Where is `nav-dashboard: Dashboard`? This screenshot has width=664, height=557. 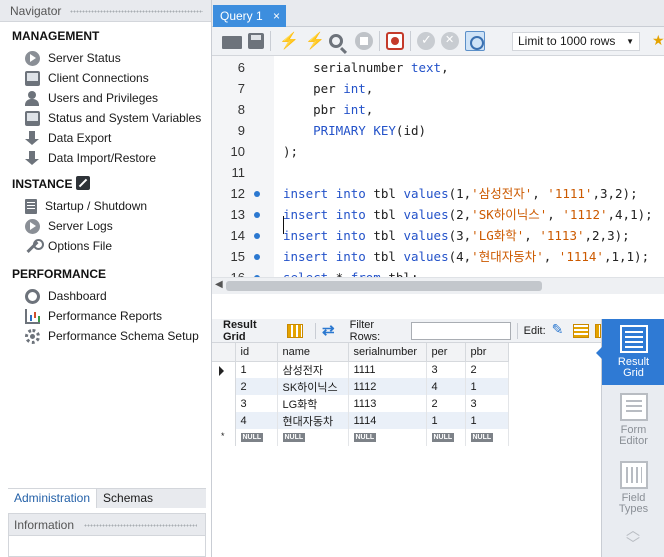
nav-dashboard: Dashboard is located at coordinates (105, 296).